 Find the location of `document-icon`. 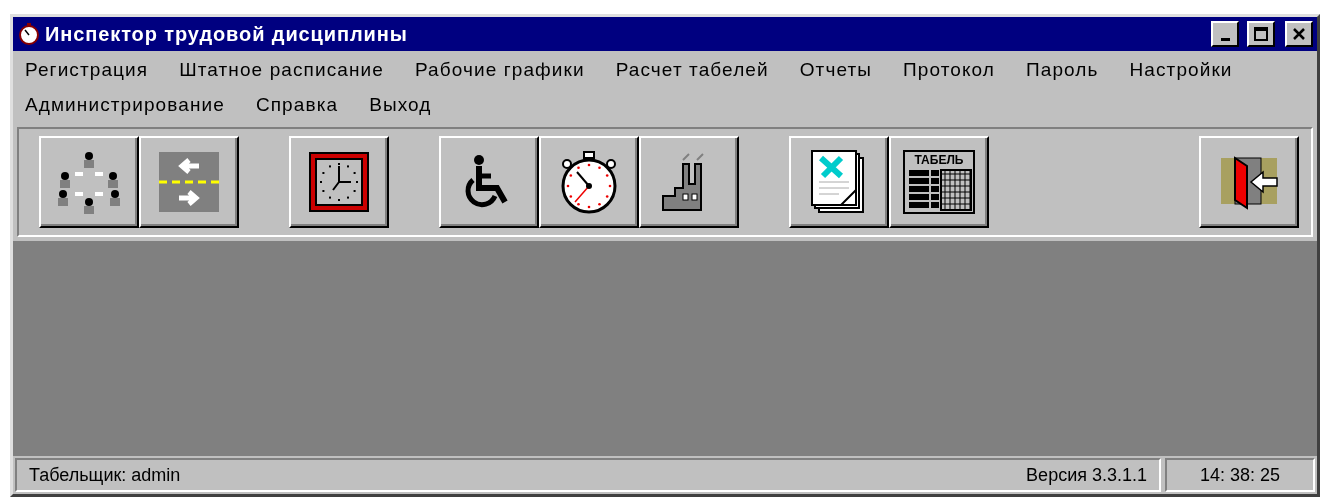

document-icon is located at coordinates (839, 182).